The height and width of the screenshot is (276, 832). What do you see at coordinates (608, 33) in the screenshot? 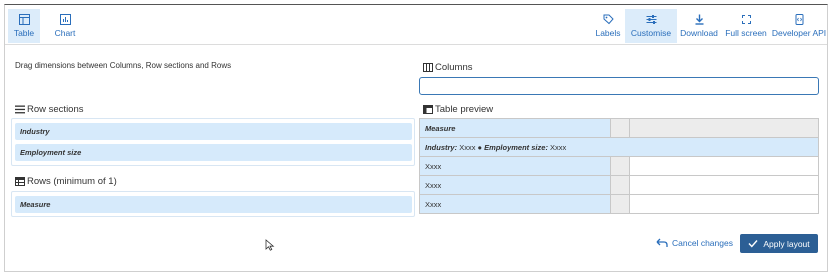
I see `labels-label: Labels` at bounding box center [608, 33].